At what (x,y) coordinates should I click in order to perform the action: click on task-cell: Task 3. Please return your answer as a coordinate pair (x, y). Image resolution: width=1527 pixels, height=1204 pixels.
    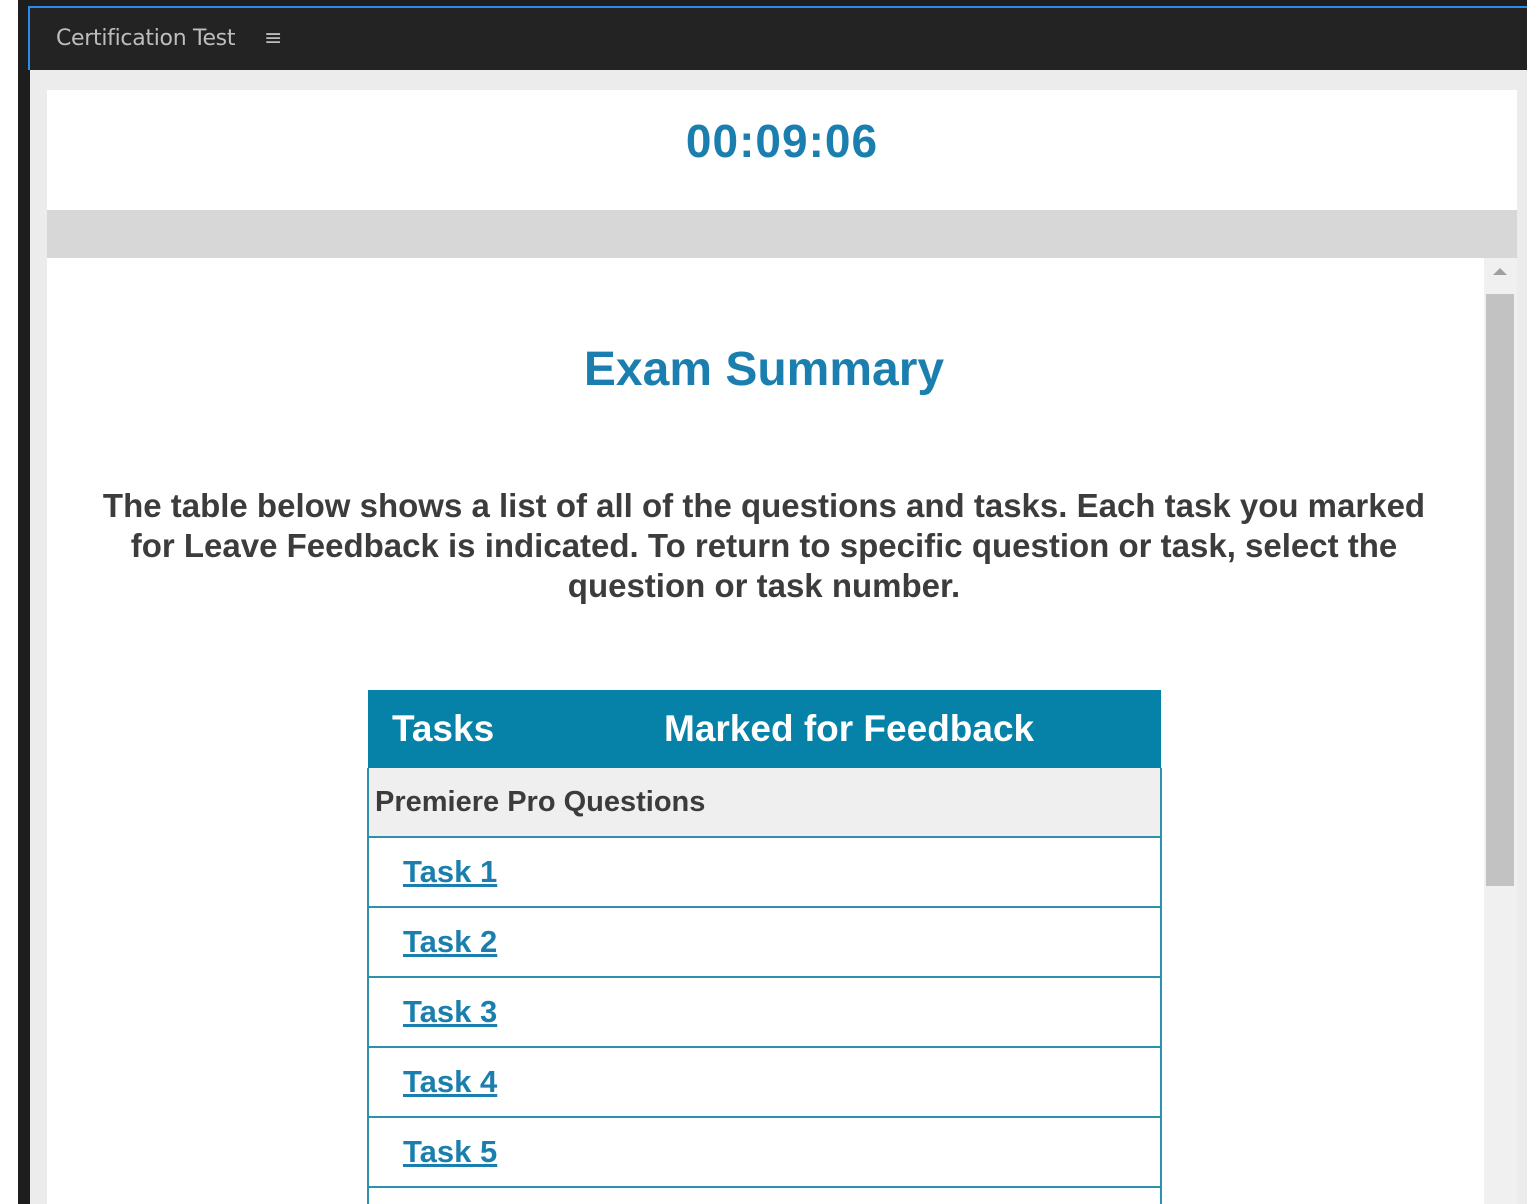
    Looking at the image, I should click on (764, 1012).